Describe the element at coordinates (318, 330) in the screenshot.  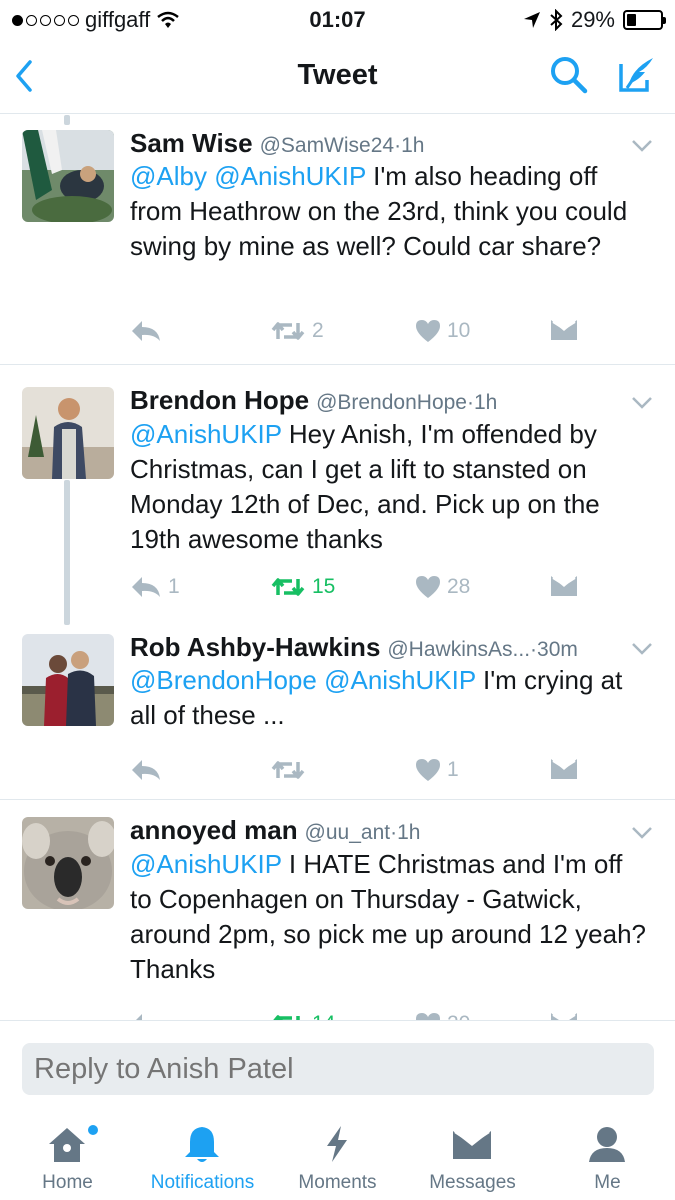
I see `retweet-count: 2` at that location.